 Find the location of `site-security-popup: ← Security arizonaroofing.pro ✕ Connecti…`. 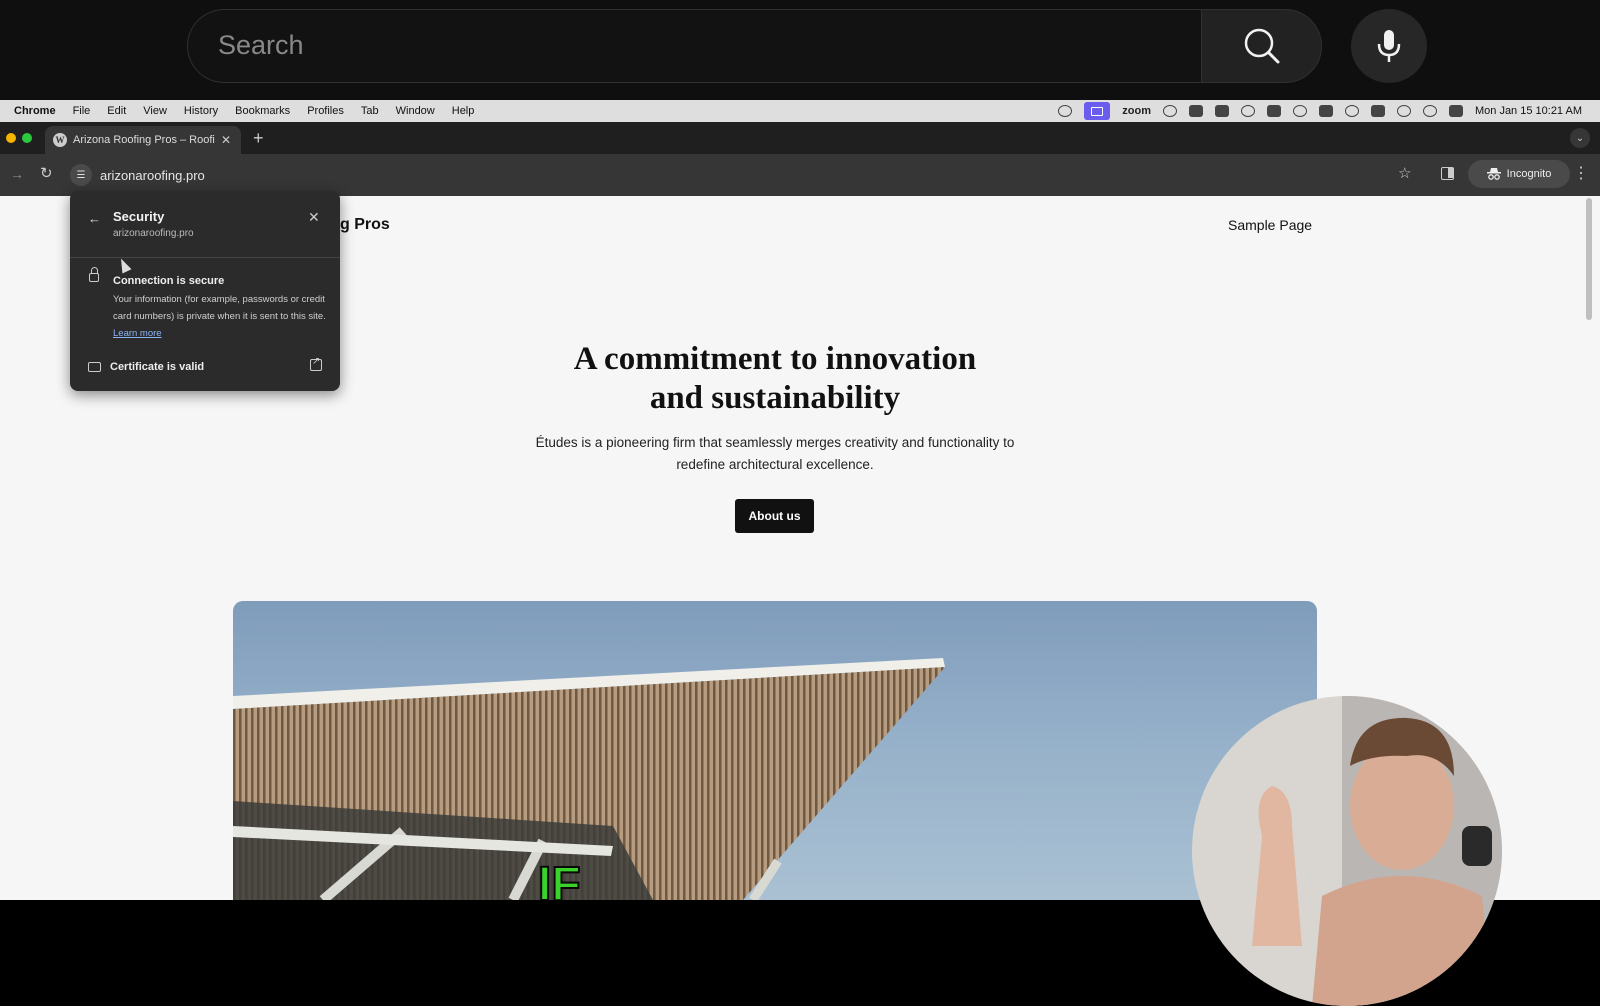

site-security-popup: ← Security arizonaroofing.pro ✕ Connecti… is located at coordinates (205, 291).